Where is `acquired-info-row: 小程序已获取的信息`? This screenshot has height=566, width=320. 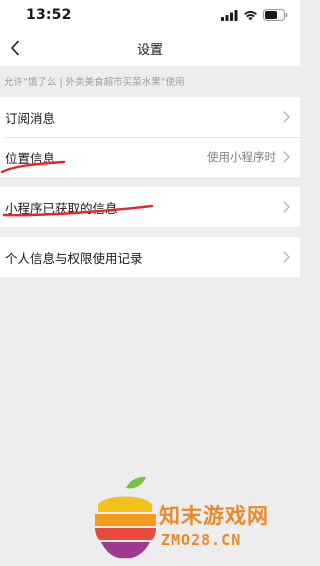 acquired-info-row: 小程序已获取的信息 is located at coordinates (150, 207).